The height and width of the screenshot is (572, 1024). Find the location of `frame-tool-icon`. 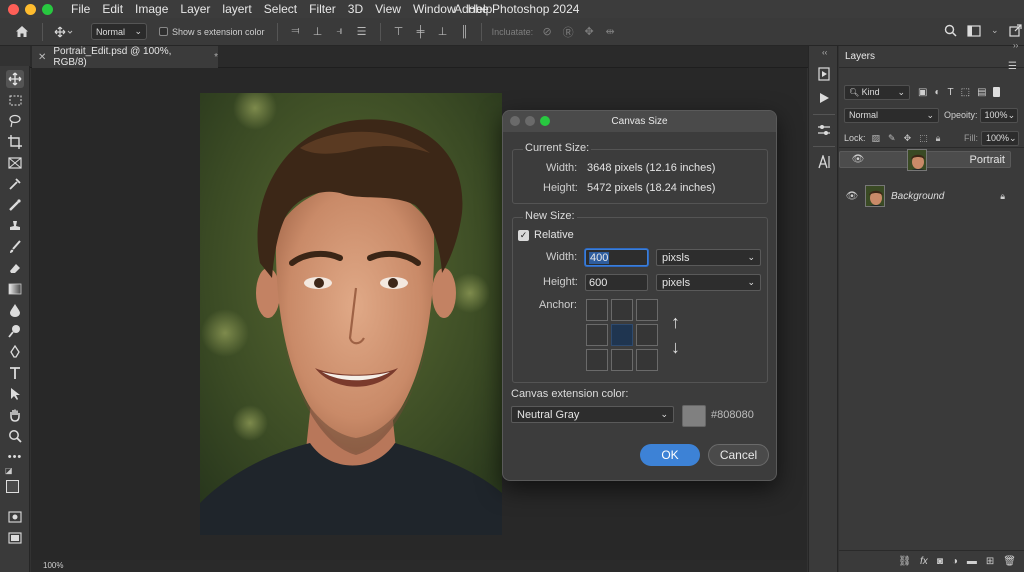

frame-tool-icon is located at coordinates (15, 163).